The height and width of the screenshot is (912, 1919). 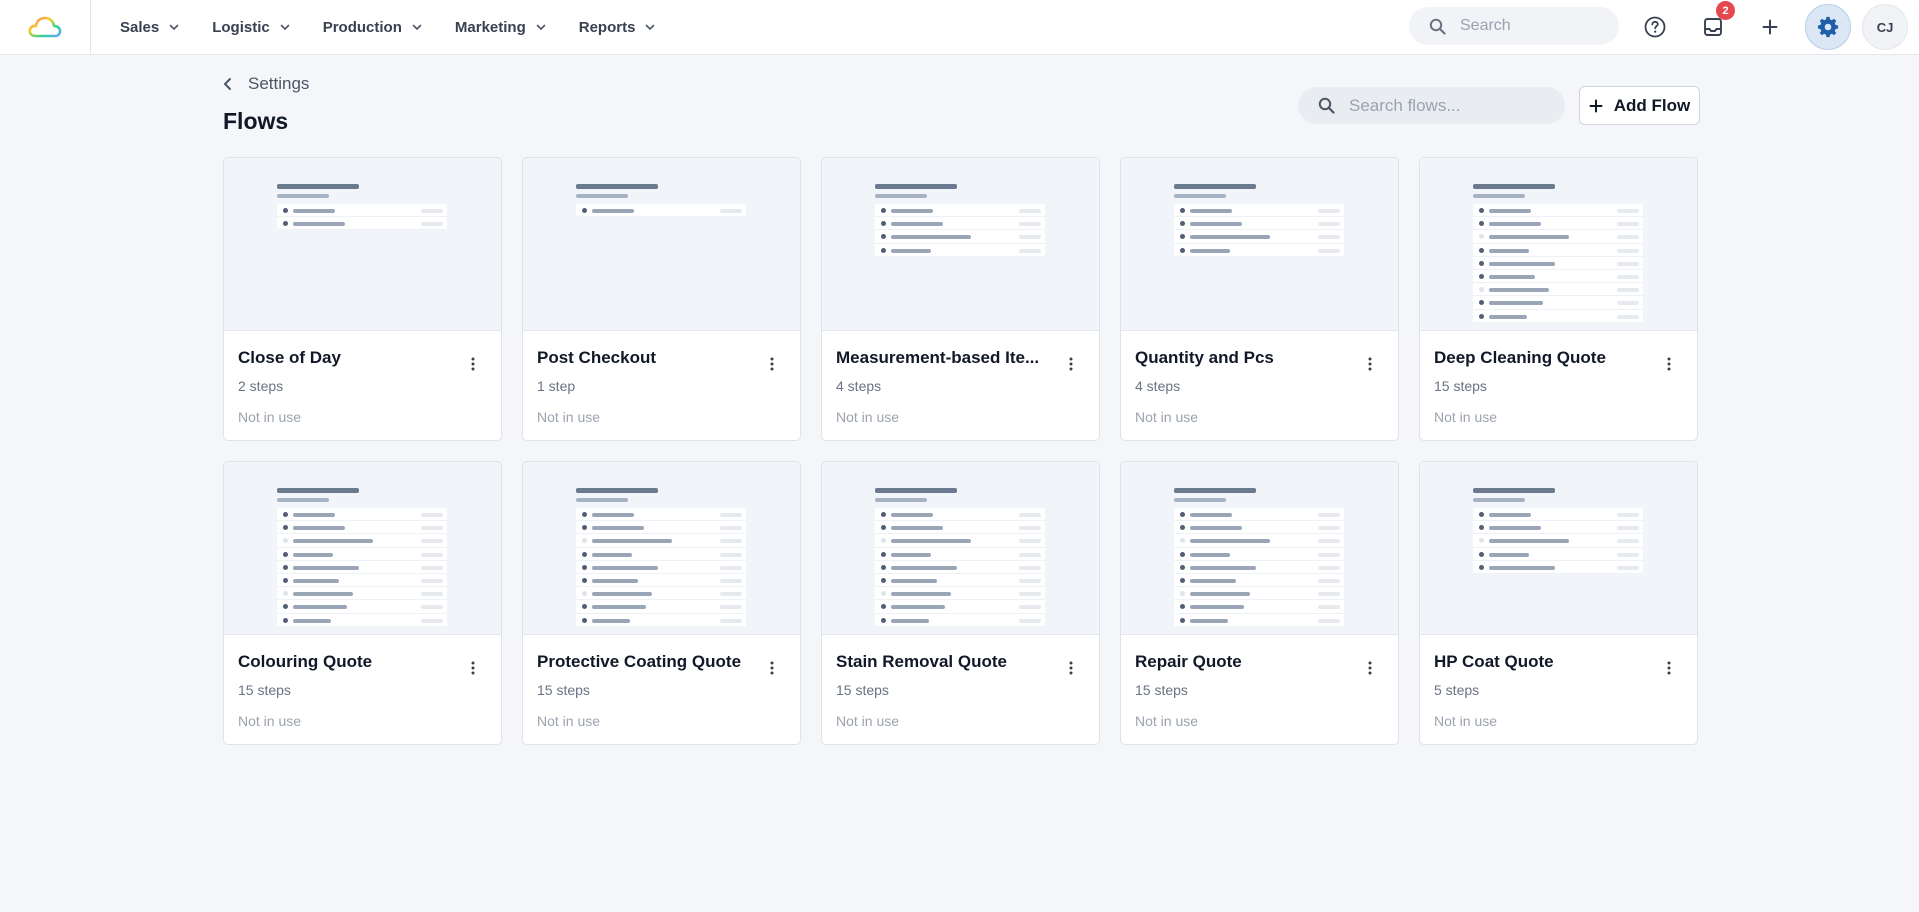 I want to click on chevron-left-icon, so click(x=227, y=84).